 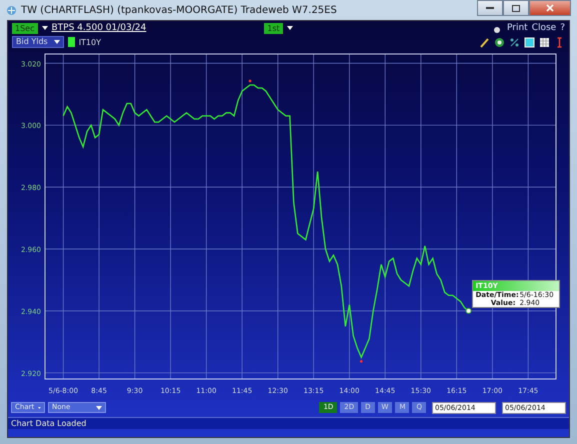 I want to click on app-icon, so click(x=11, y=10).